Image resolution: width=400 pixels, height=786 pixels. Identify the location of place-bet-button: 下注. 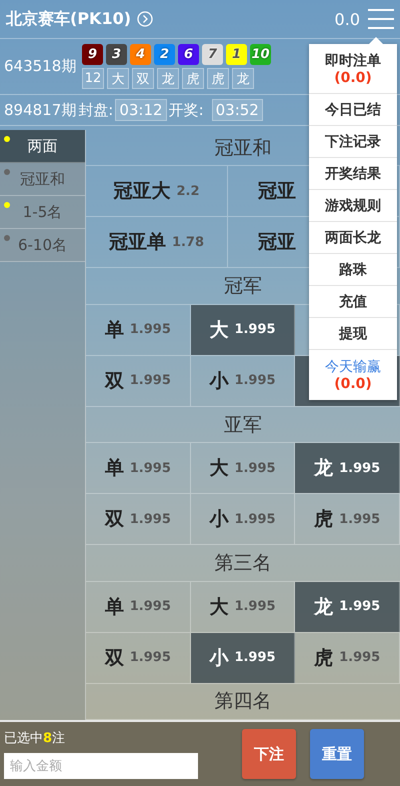
(269, 754).